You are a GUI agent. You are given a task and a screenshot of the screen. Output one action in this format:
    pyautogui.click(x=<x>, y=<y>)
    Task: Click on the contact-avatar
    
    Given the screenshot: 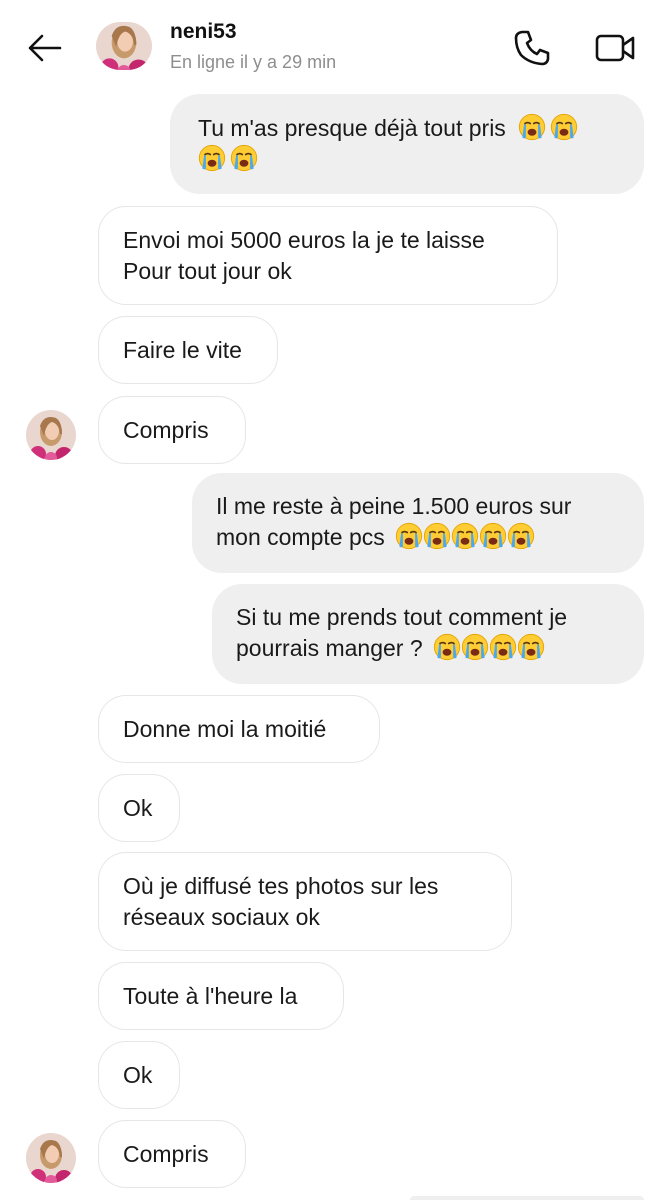 What is the action you would take?
    pyautogui.click(x=124, y=46)
    